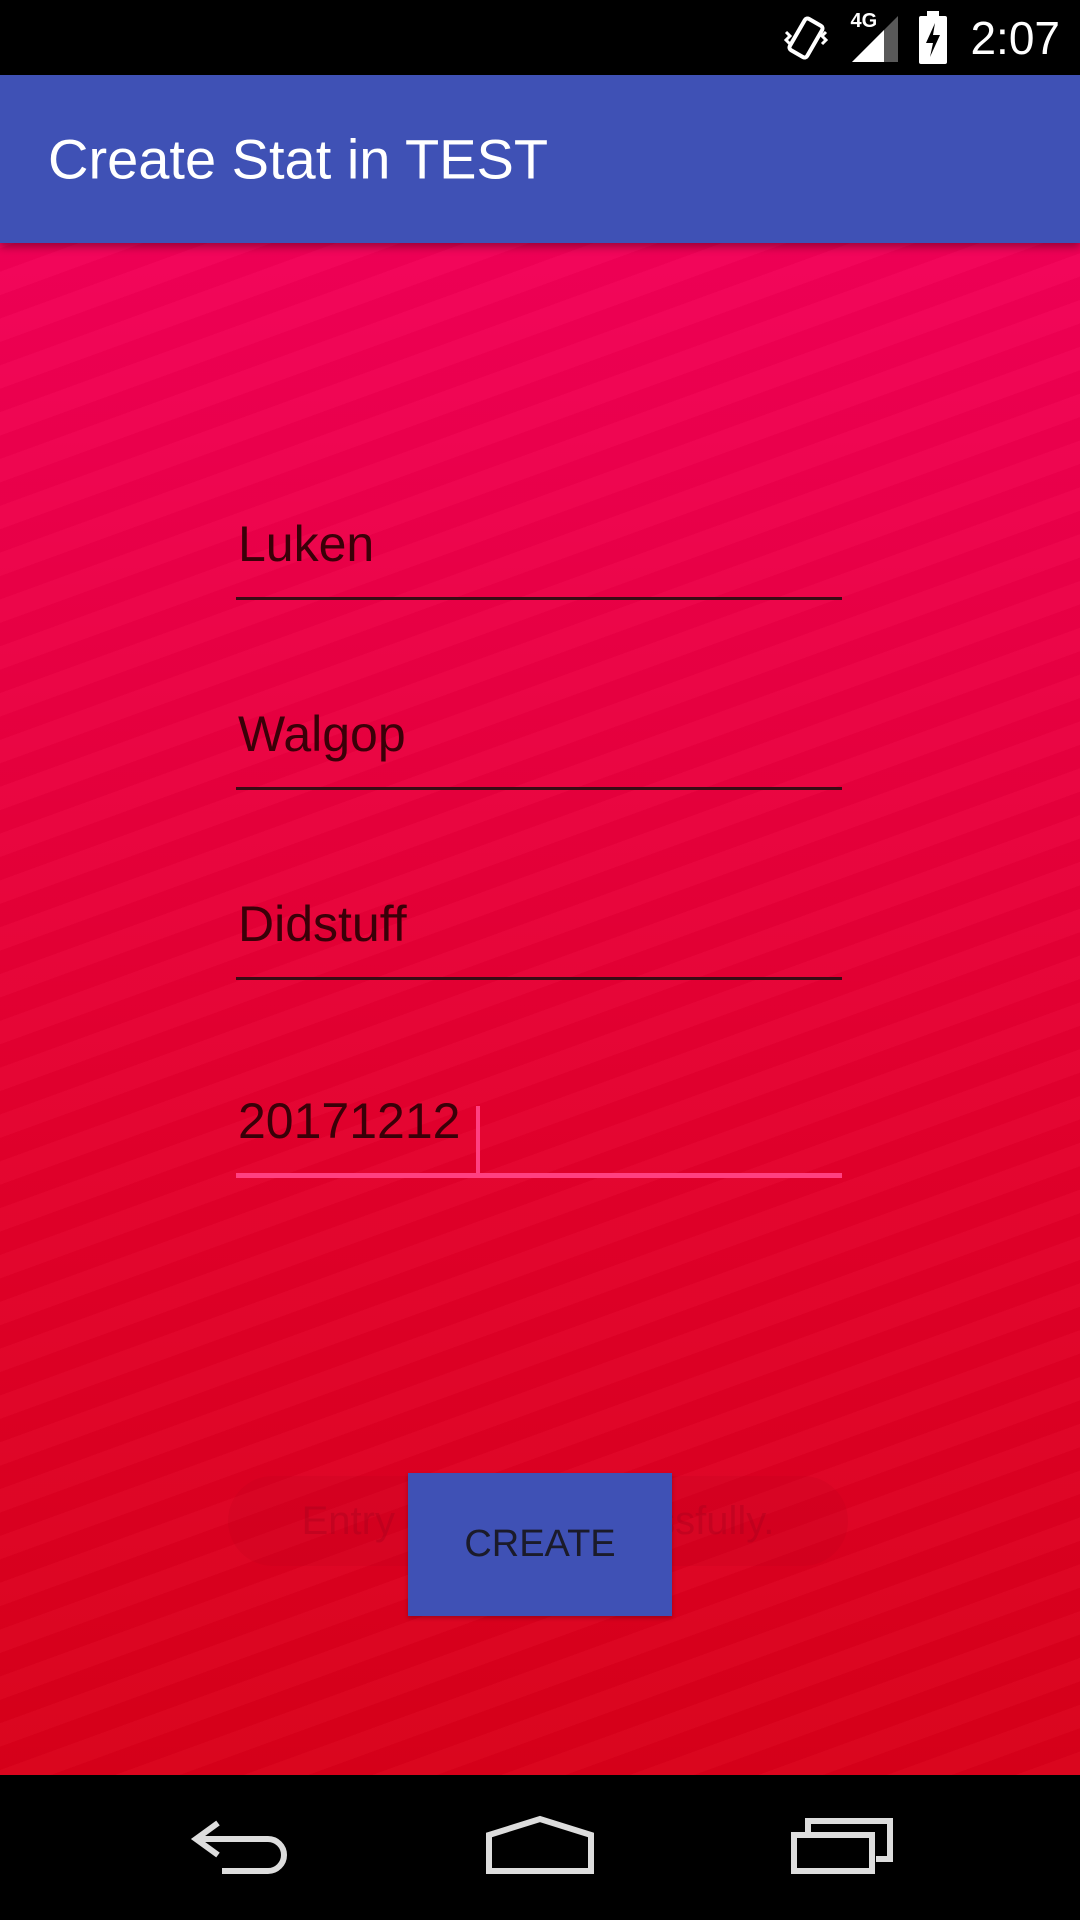  I want to click on create-button: CREATE, so click(540, 1544).